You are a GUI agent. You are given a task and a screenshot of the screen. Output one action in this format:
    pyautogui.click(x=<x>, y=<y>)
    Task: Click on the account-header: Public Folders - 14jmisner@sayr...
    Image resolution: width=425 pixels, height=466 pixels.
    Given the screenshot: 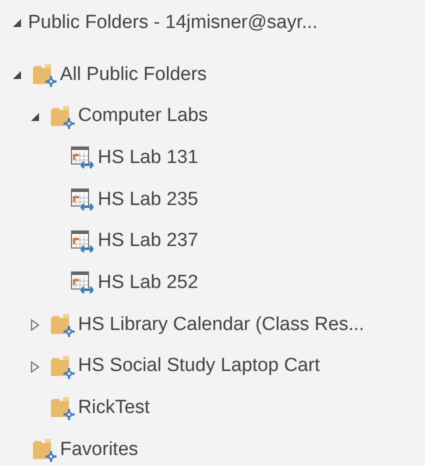 What is the action you would take?
    pyautogui.click(x=173, y=23)
    